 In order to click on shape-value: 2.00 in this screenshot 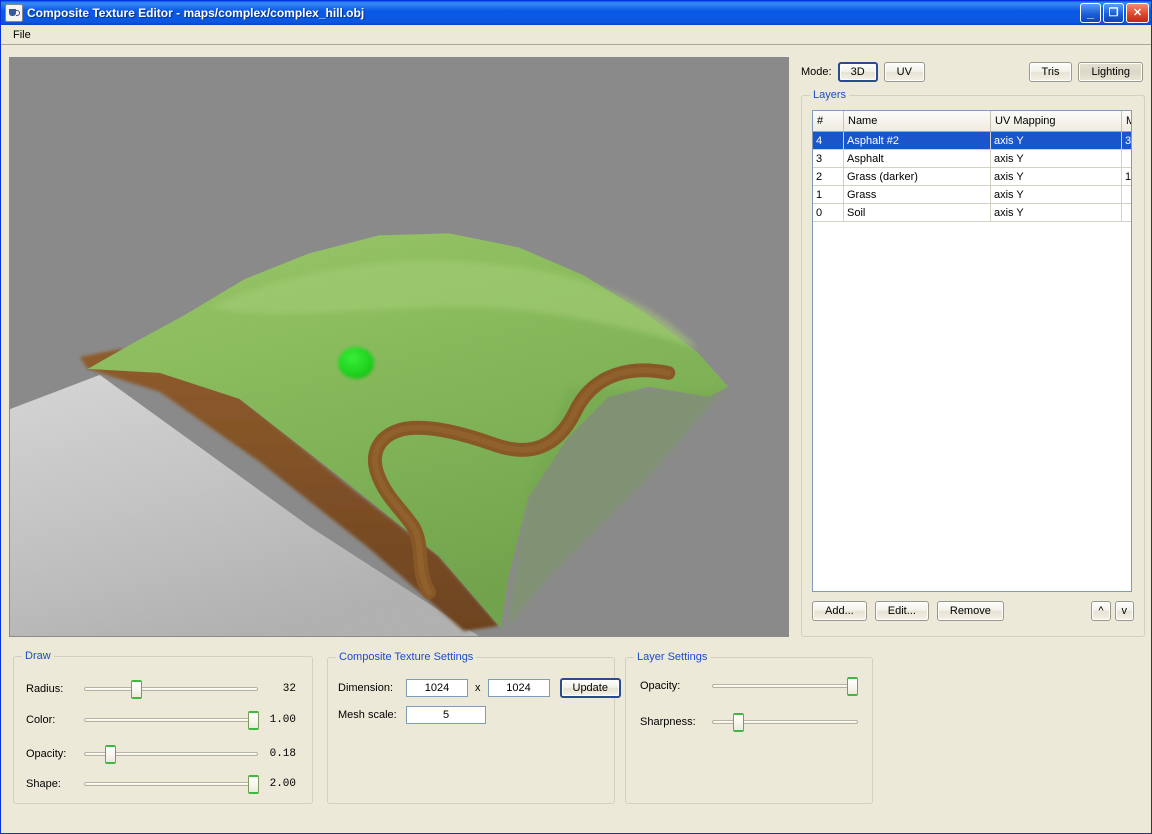, I will do `click(282, 784)`.